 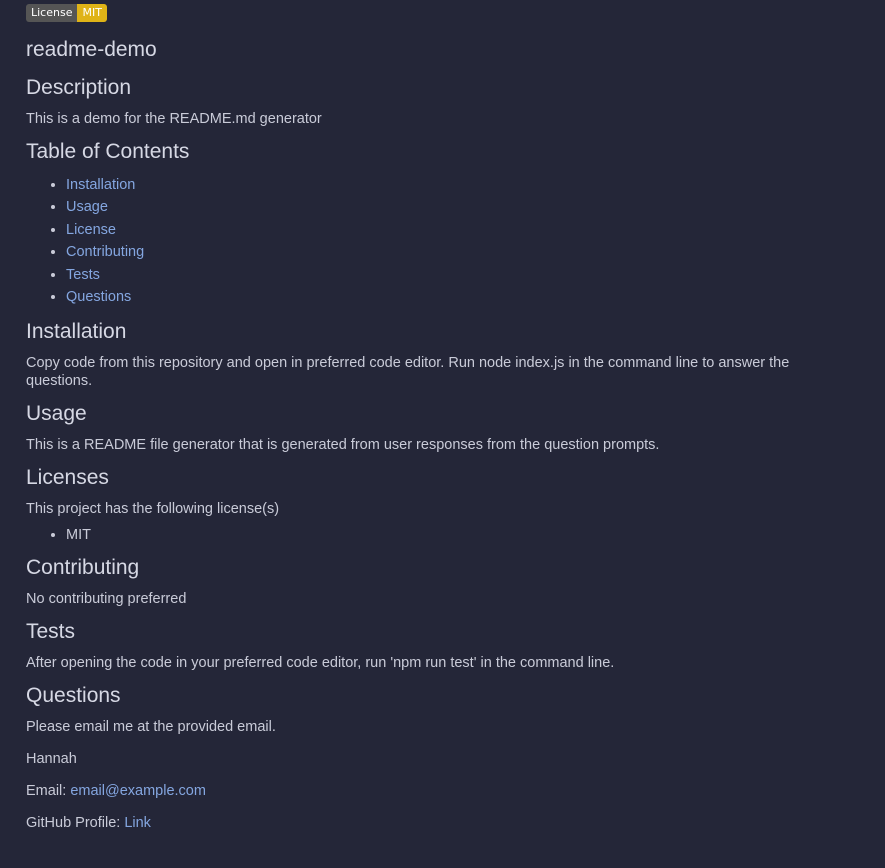 What do you see at coordinates (462, 230) in the screenshot?
I see `toc-item: License` at bounding box center [462, 230].